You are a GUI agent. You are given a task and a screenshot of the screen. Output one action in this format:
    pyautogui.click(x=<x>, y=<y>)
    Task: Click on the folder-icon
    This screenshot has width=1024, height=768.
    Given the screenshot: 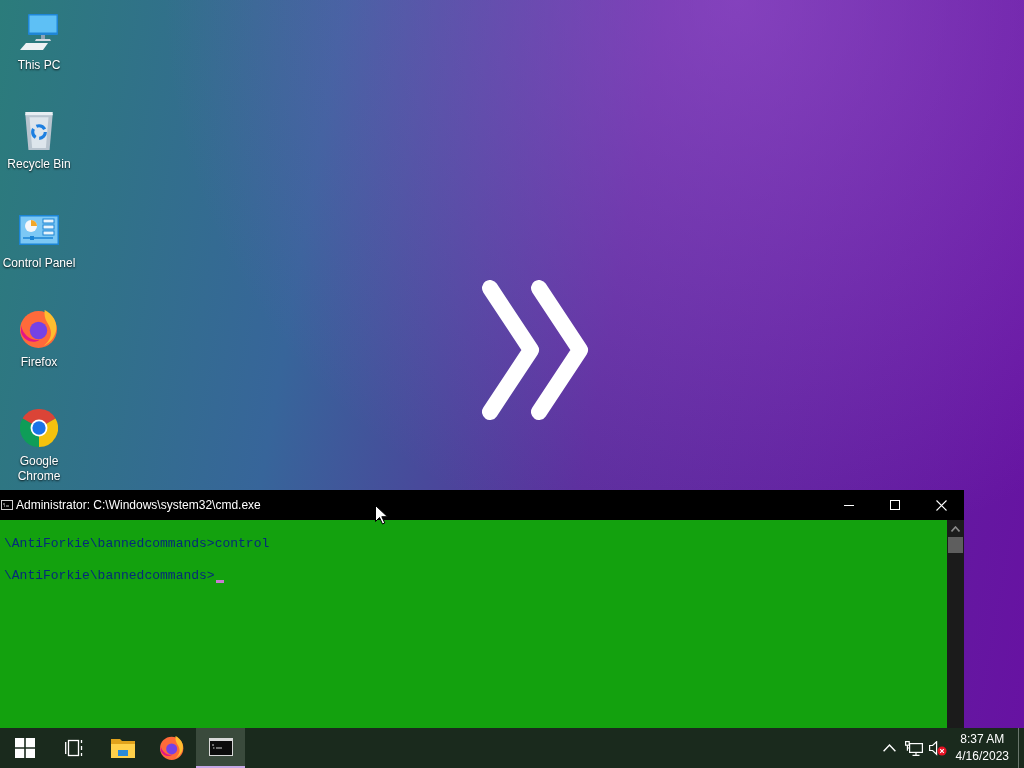 What is the action you would take?
    pyautogui.click(x=122, y=748)
    